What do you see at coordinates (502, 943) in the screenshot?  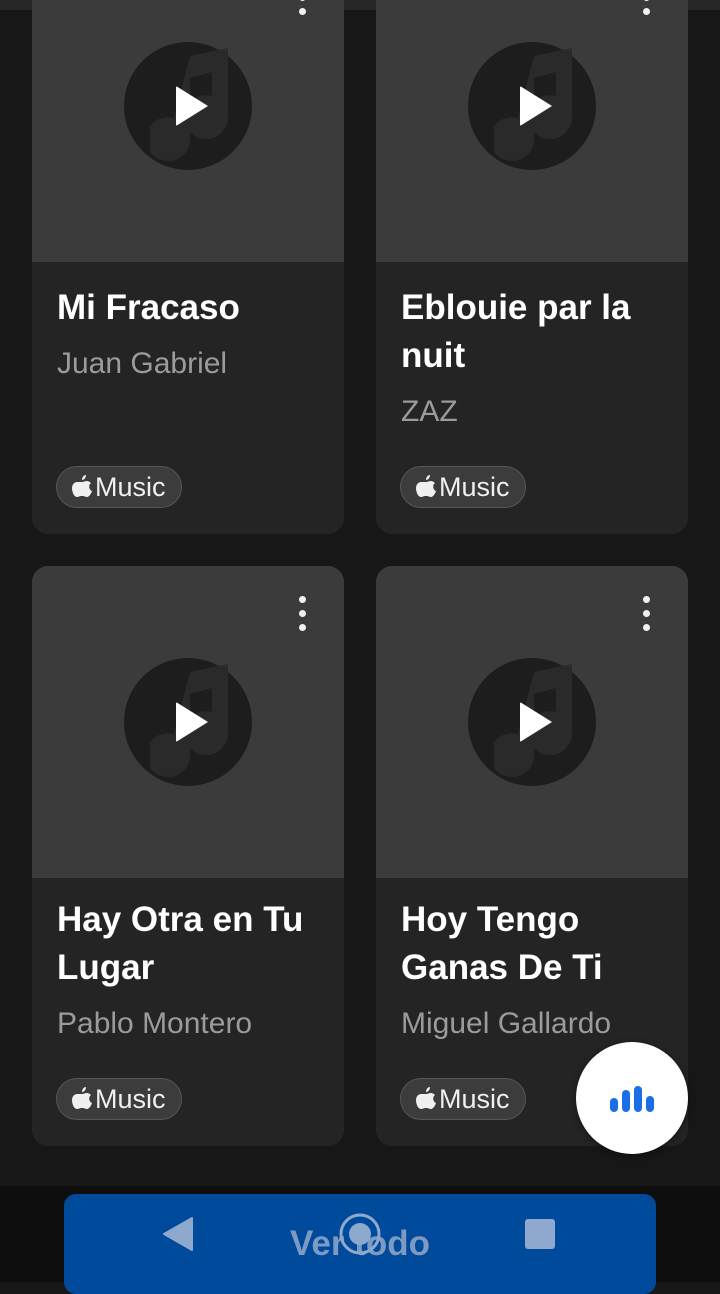 I see `song-title: Hoy Tengo Ganas De Ti` at bounding box center [502, 943].